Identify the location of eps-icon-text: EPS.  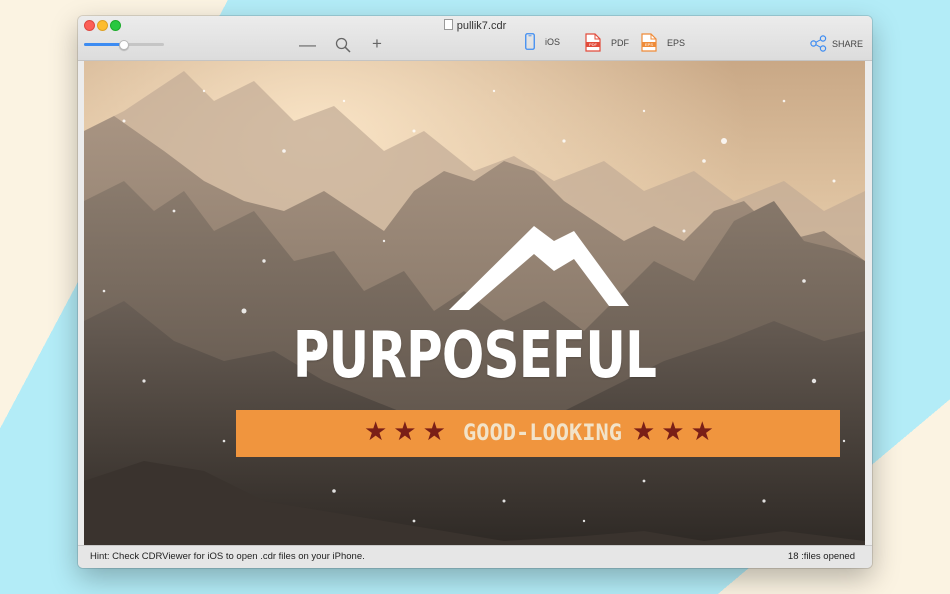
(649, 44).